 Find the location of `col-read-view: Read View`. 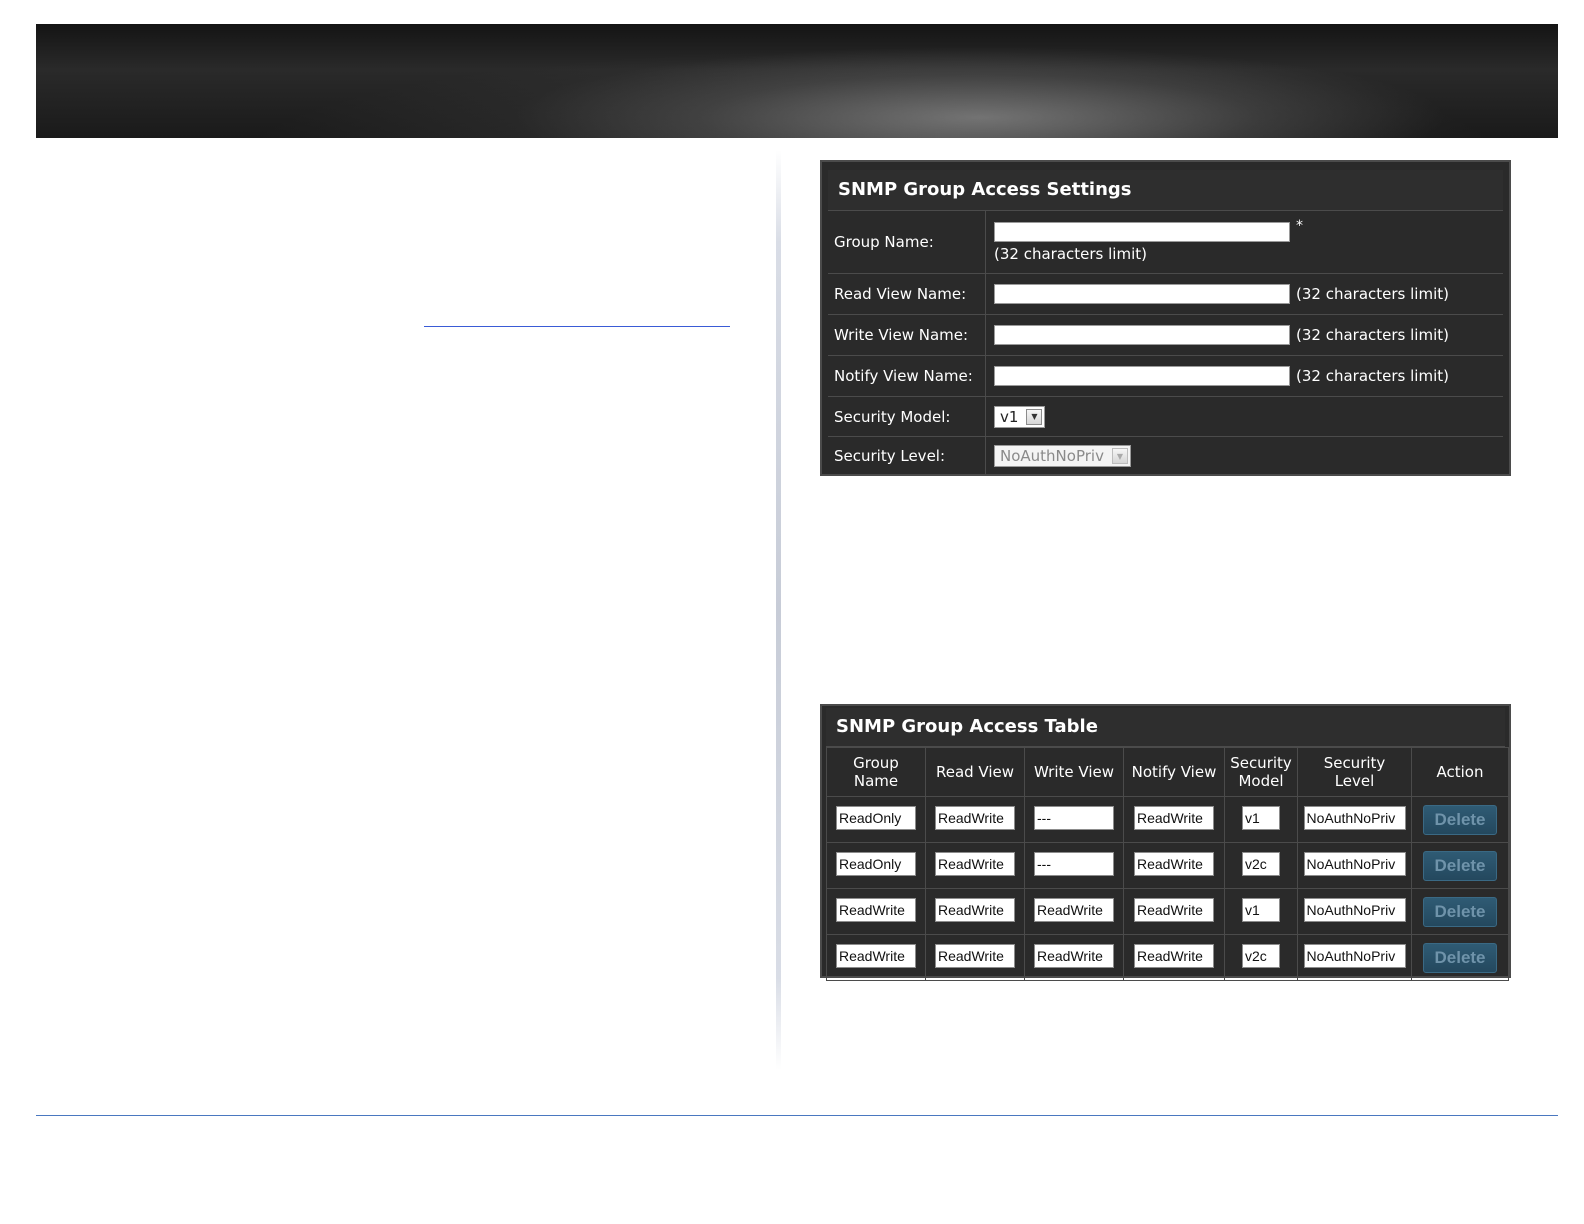

col-read-view: Read View is located at coordinates (975, 772).